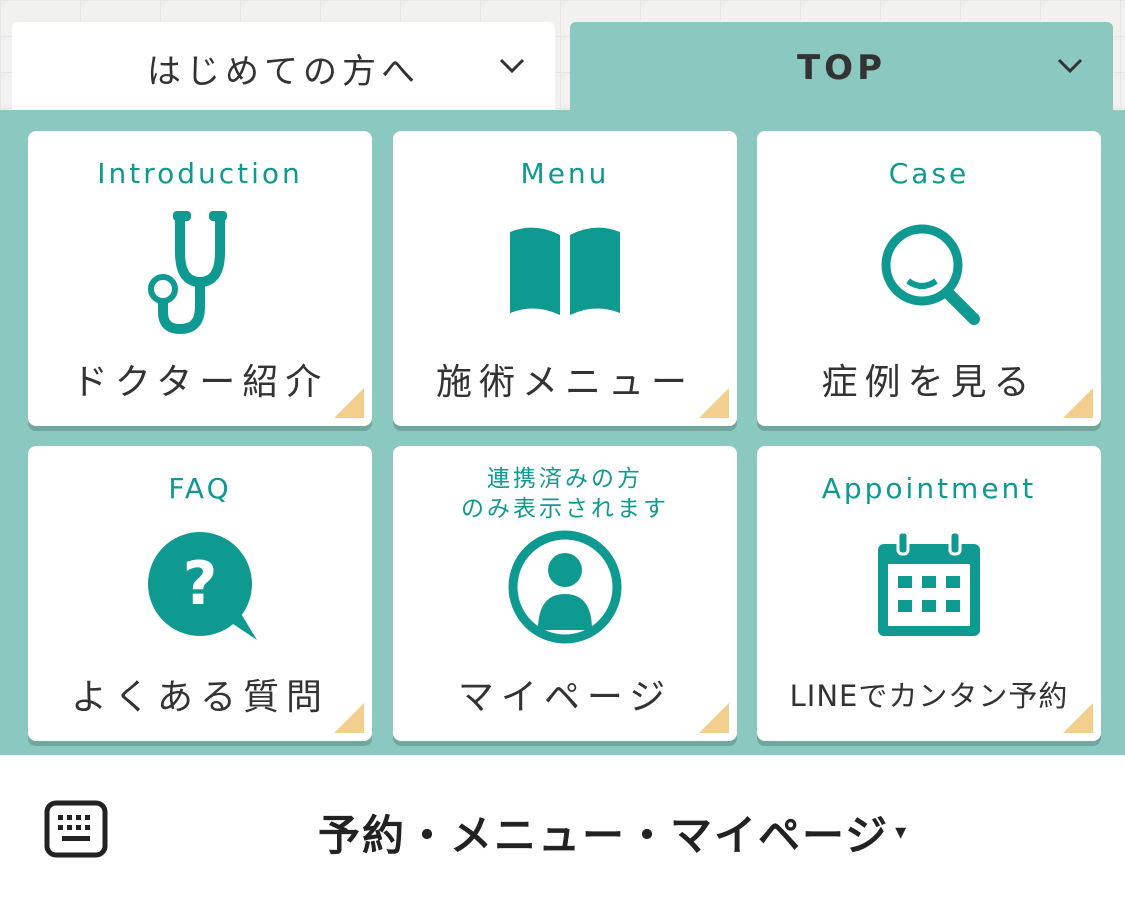  I want to click on tab-beginners: はじめての方へ, so click(283, 68).